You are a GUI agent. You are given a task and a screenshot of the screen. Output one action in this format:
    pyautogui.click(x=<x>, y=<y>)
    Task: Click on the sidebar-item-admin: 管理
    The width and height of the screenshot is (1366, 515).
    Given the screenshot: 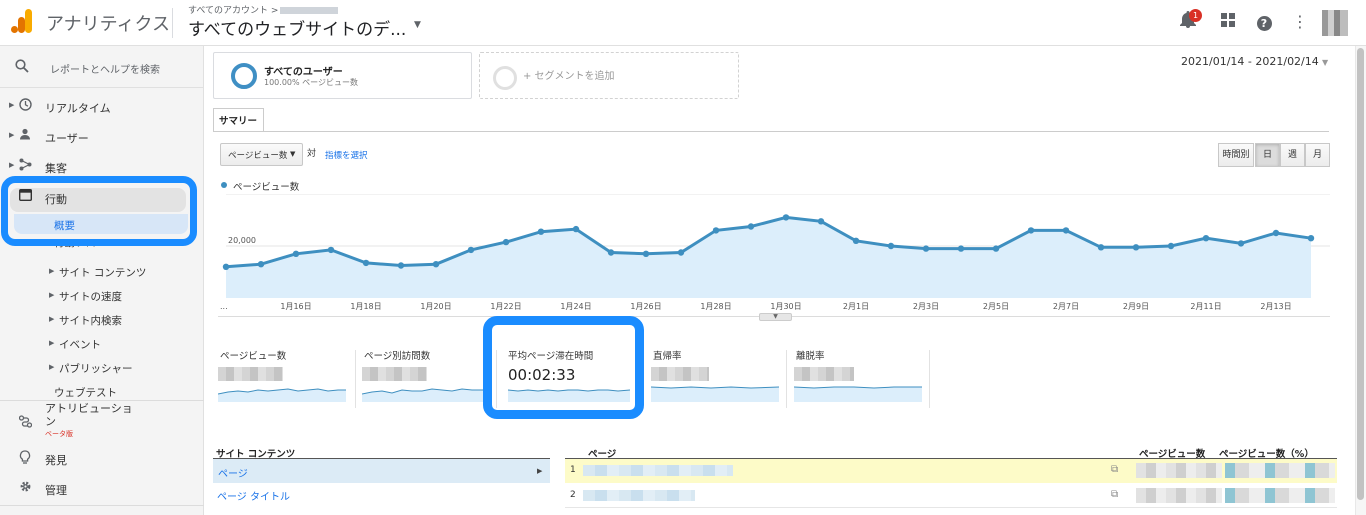 What is the action you would take?
    pyautogui.click(x=102, y=489)
    